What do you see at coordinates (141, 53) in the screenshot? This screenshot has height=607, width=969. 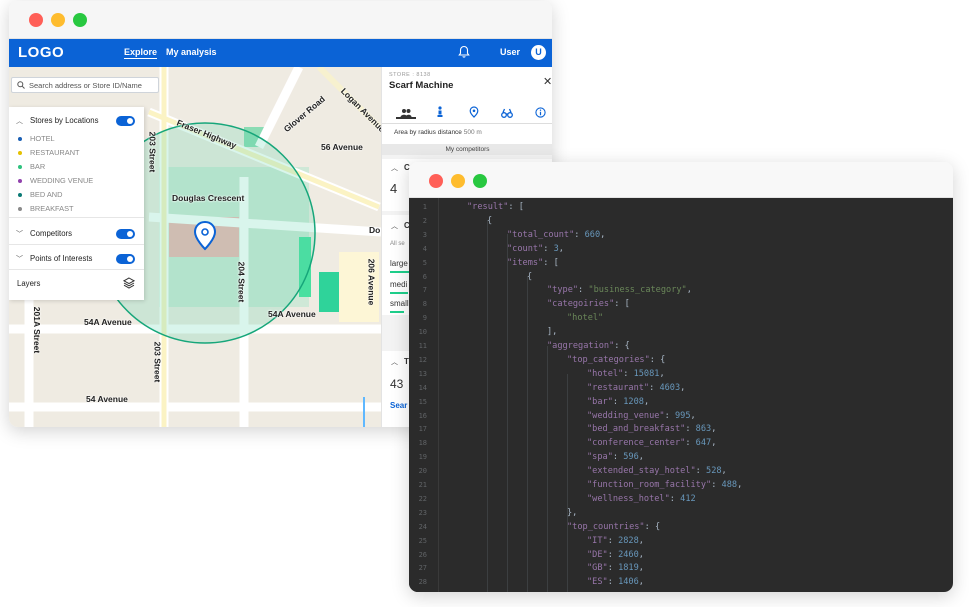 I see `nav-explore: Explore` at bounding box center [141, 53].